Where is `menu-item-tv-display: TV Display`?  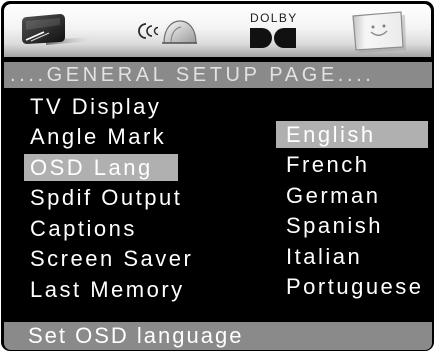
menu-item-tv-display: TV Display is located at coordinates (101, 106).